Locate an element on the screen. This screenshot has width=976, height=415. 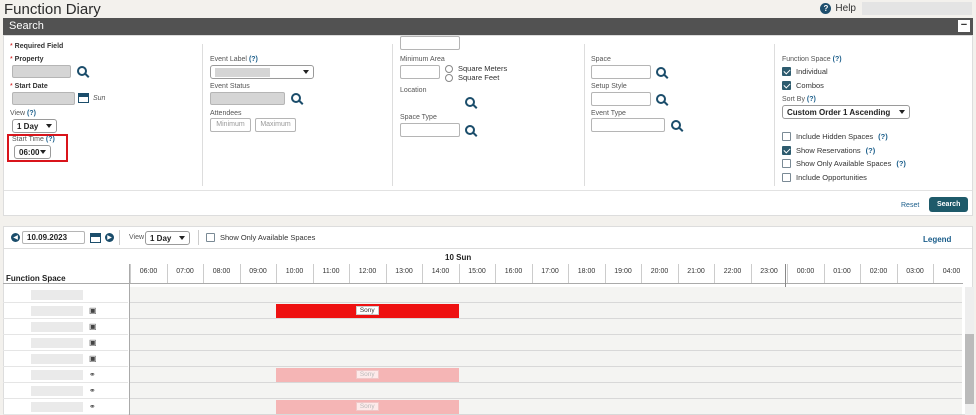
start-time-label: Start Time (?) is located at coordinates (33, 139).